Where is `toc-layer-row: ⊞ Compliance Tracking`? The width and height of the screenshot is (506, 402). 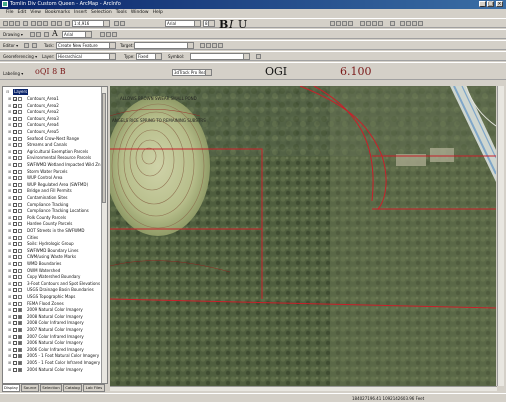 toc-layer-row: ⊞ Compliance Tracking is located at coordinates (55, 205).